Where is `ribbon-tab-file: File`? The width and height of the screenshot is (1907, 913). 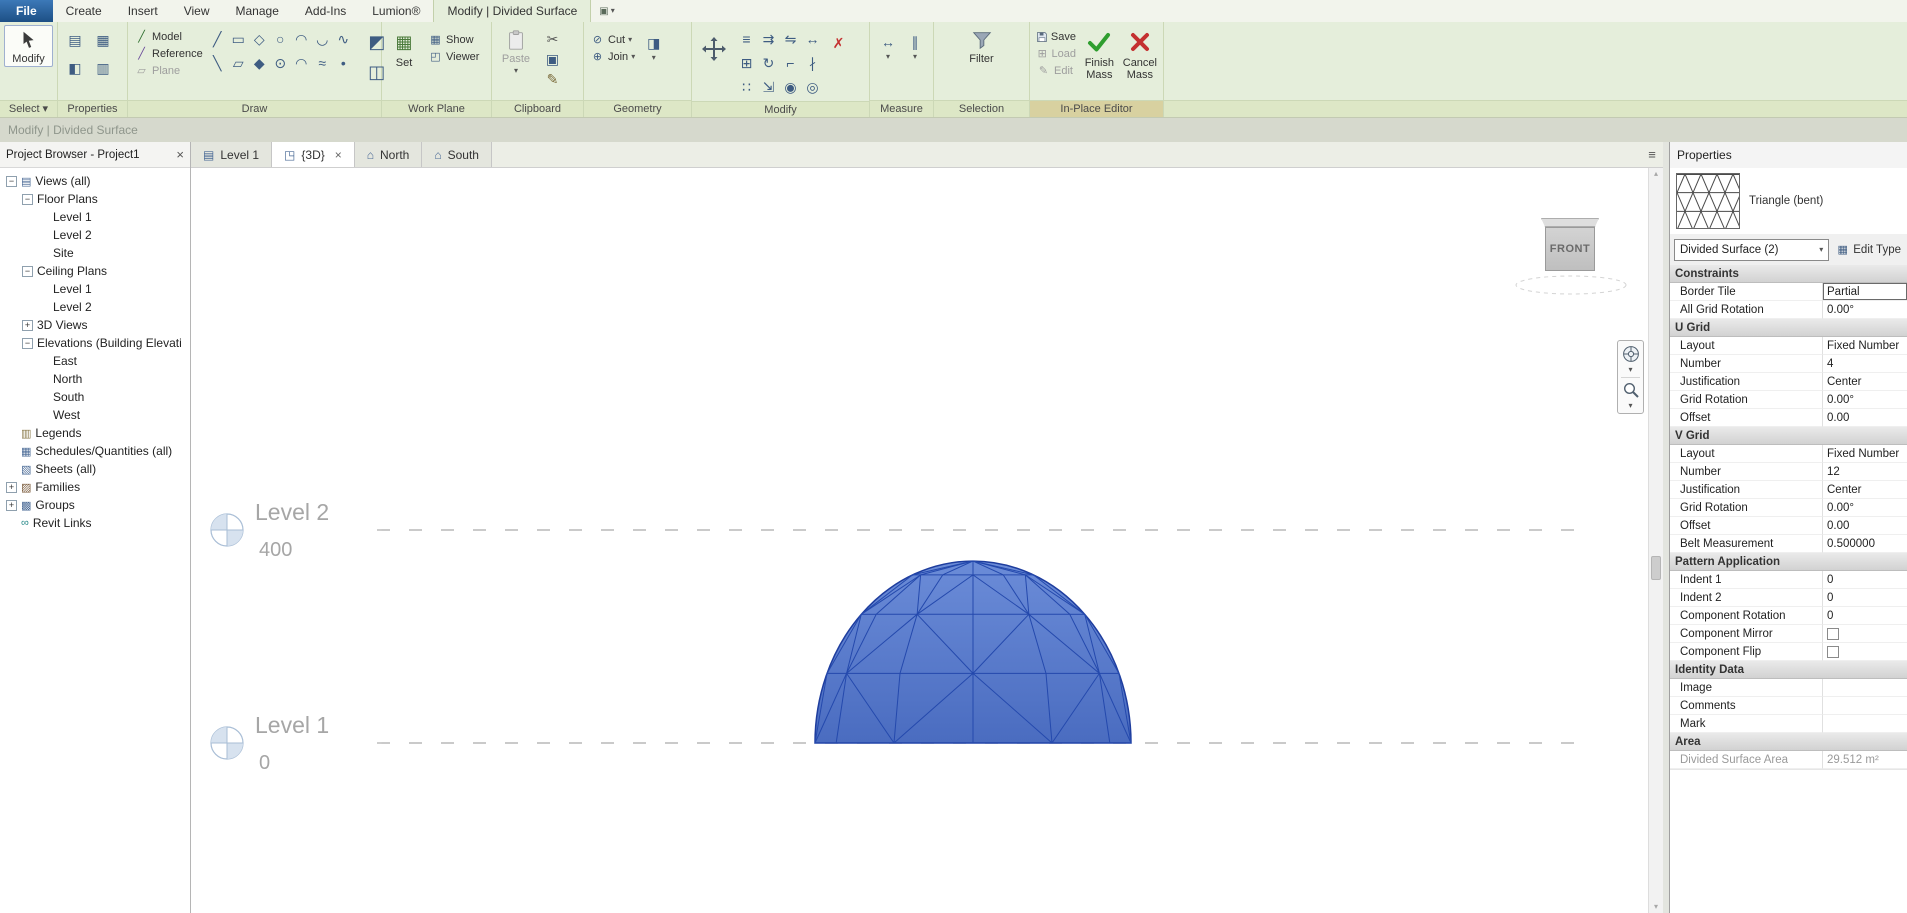
ribbon-tab-file: File is located at coordinates (26, 11).